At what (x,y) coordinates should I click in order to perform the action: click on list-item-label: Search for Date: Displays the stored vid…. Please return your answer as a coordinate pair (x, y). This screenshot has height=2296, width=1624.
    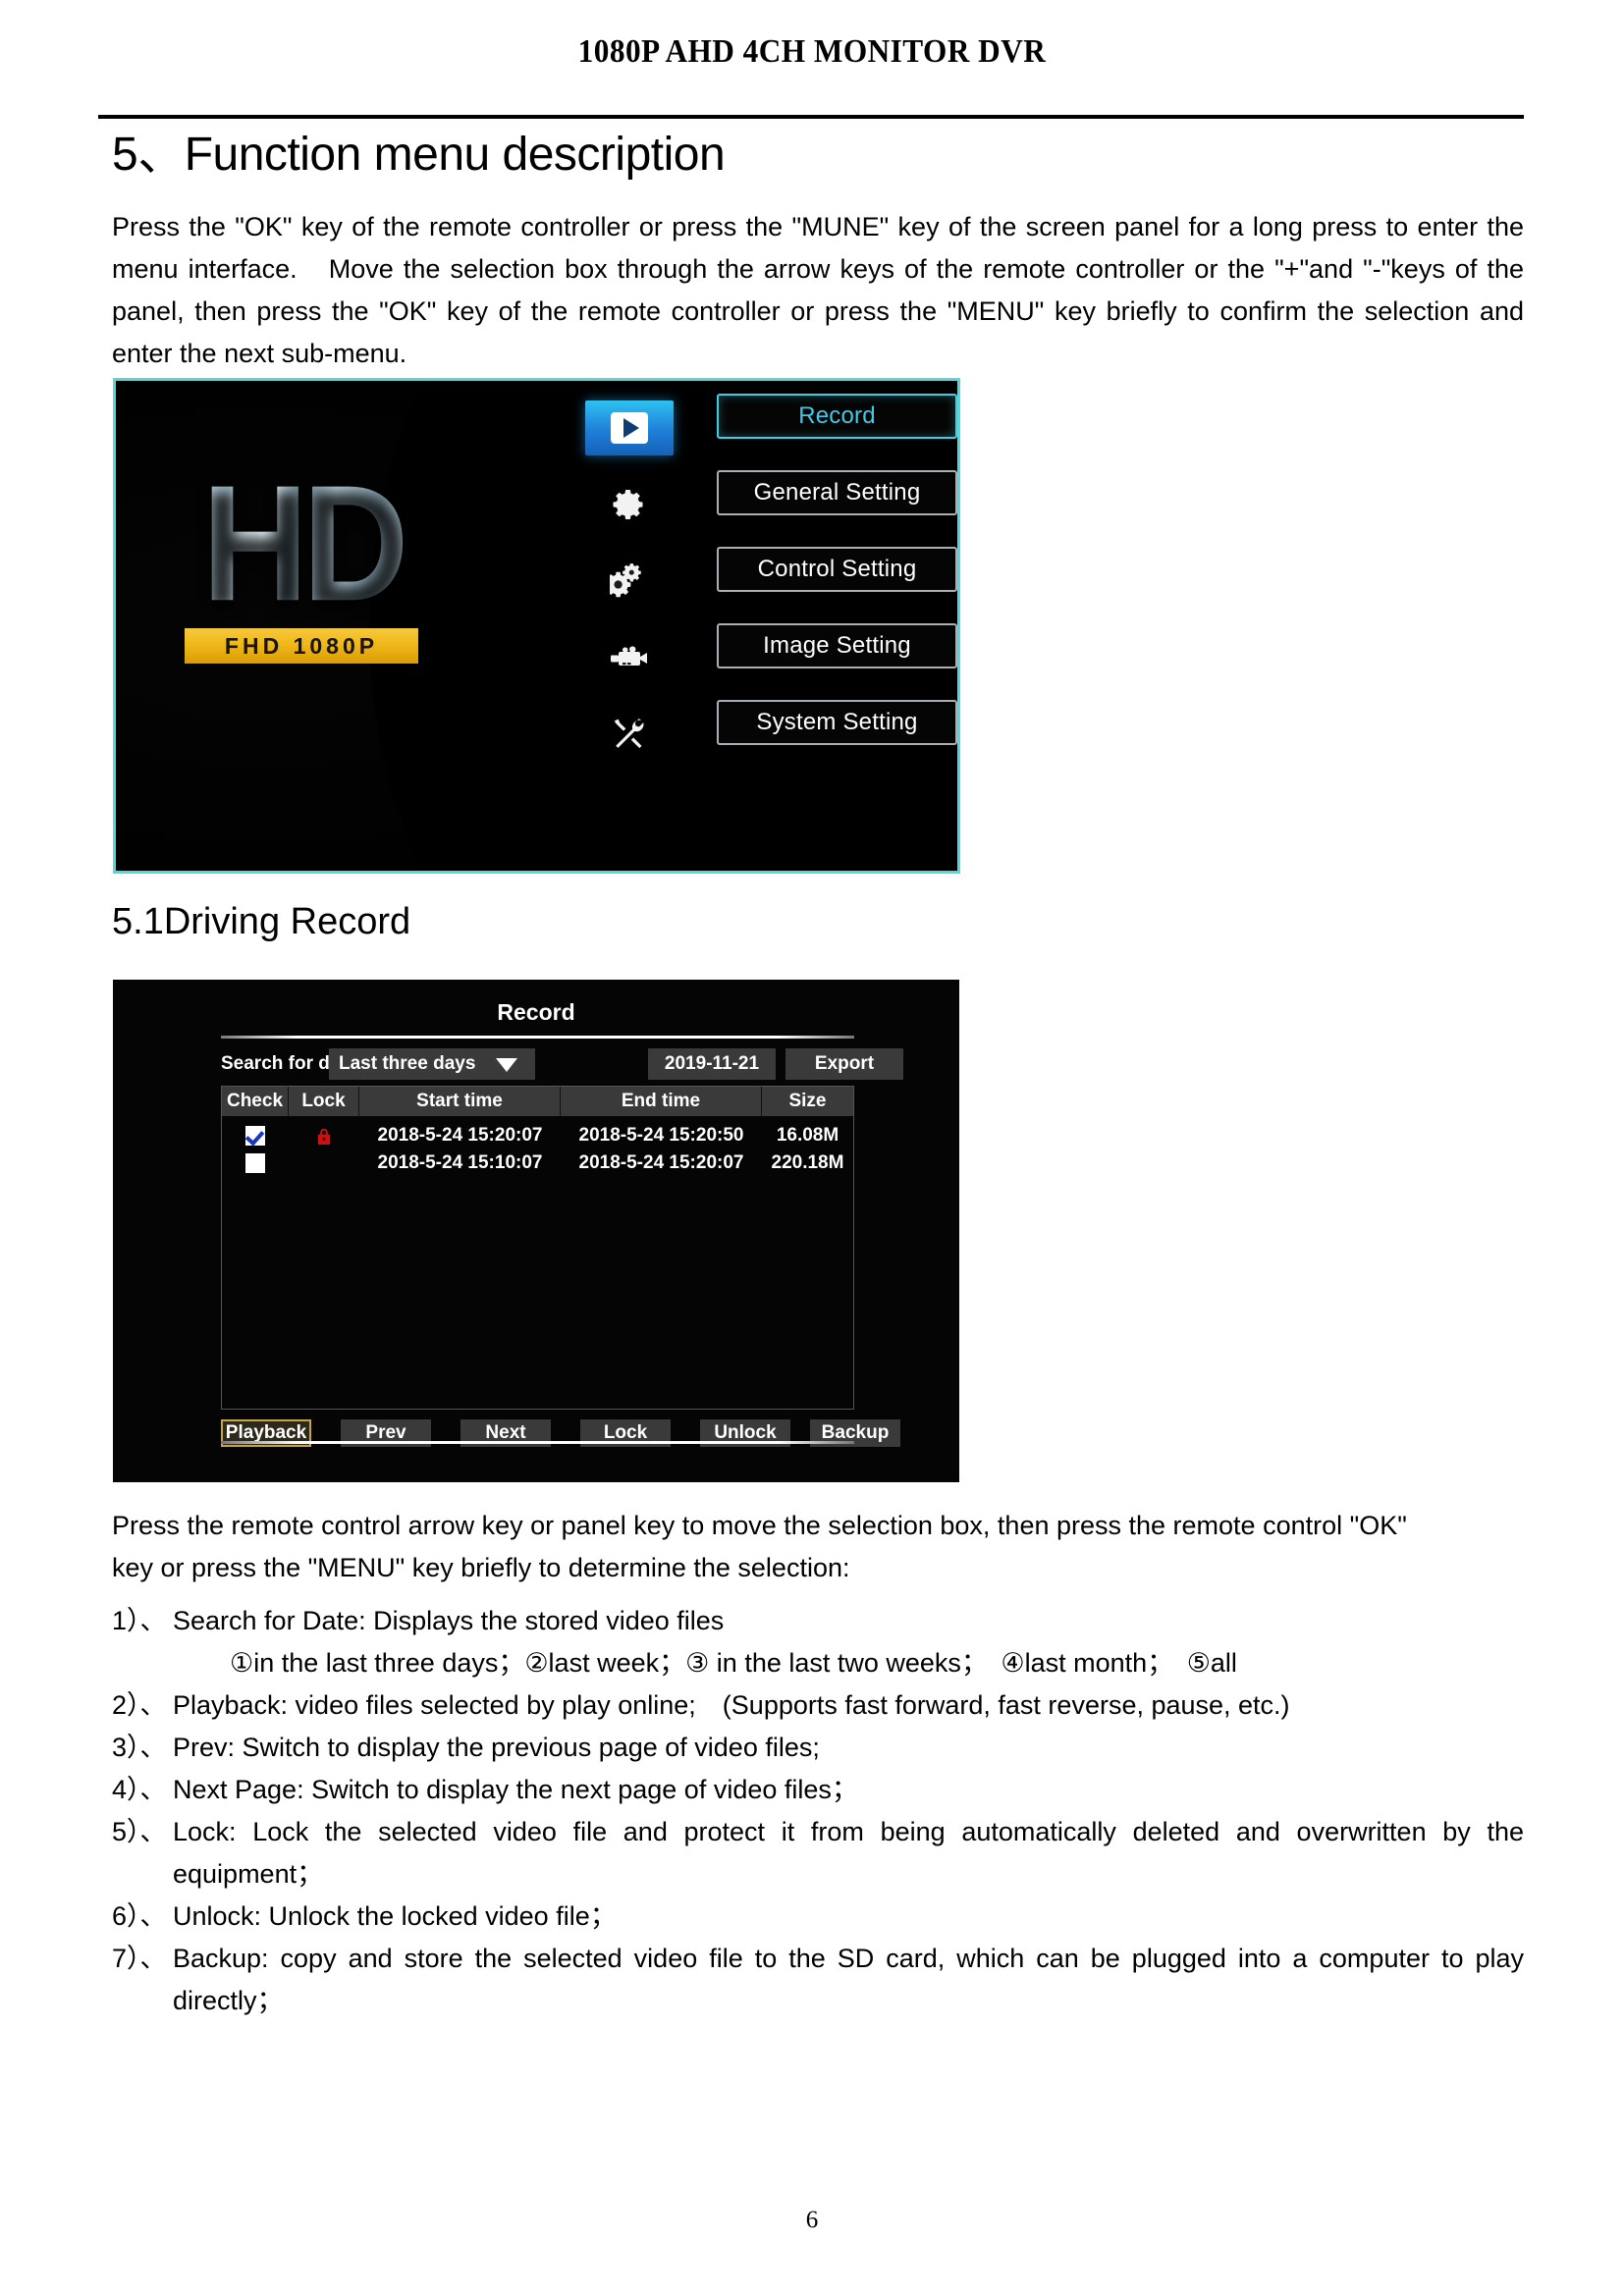
    Looking at the image, I should click on (449, 1620).